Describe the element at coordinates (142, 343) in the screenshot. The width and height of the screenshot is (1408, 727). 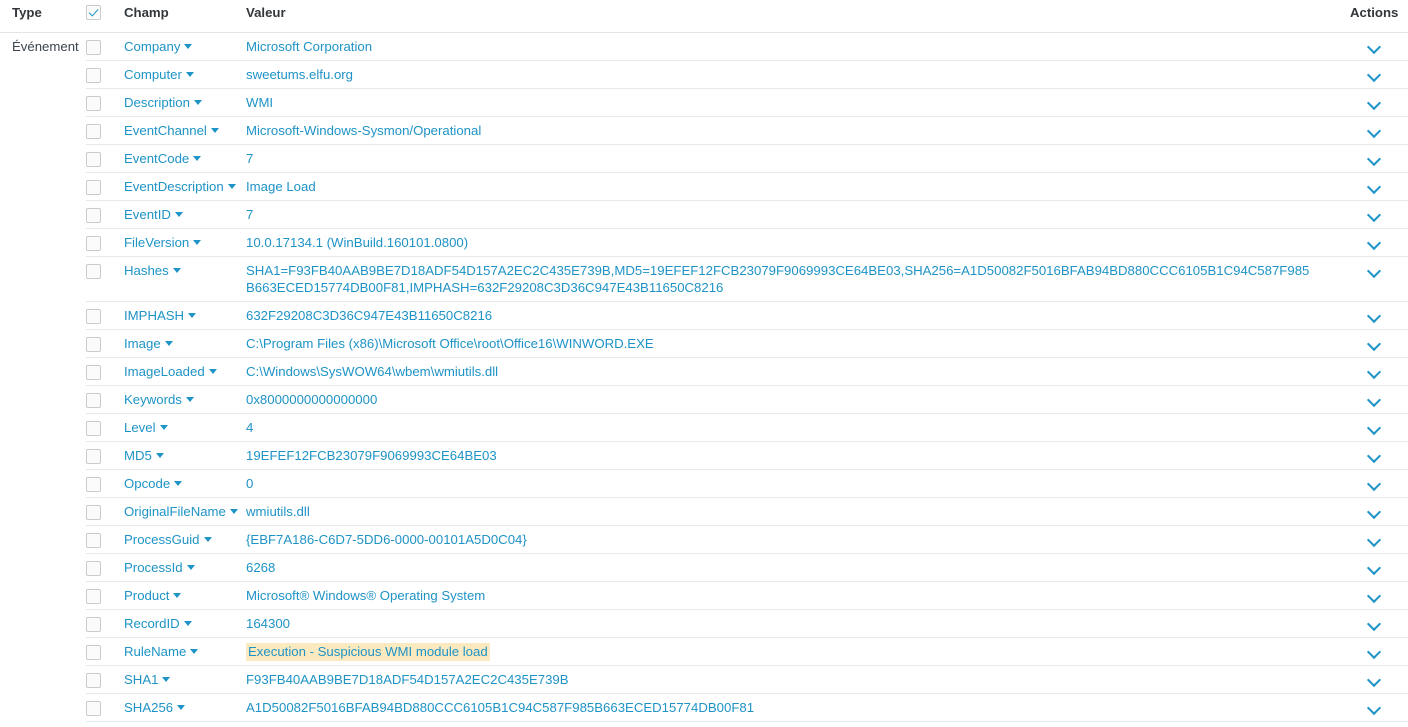
I see `field-name-link: Image` at that location.